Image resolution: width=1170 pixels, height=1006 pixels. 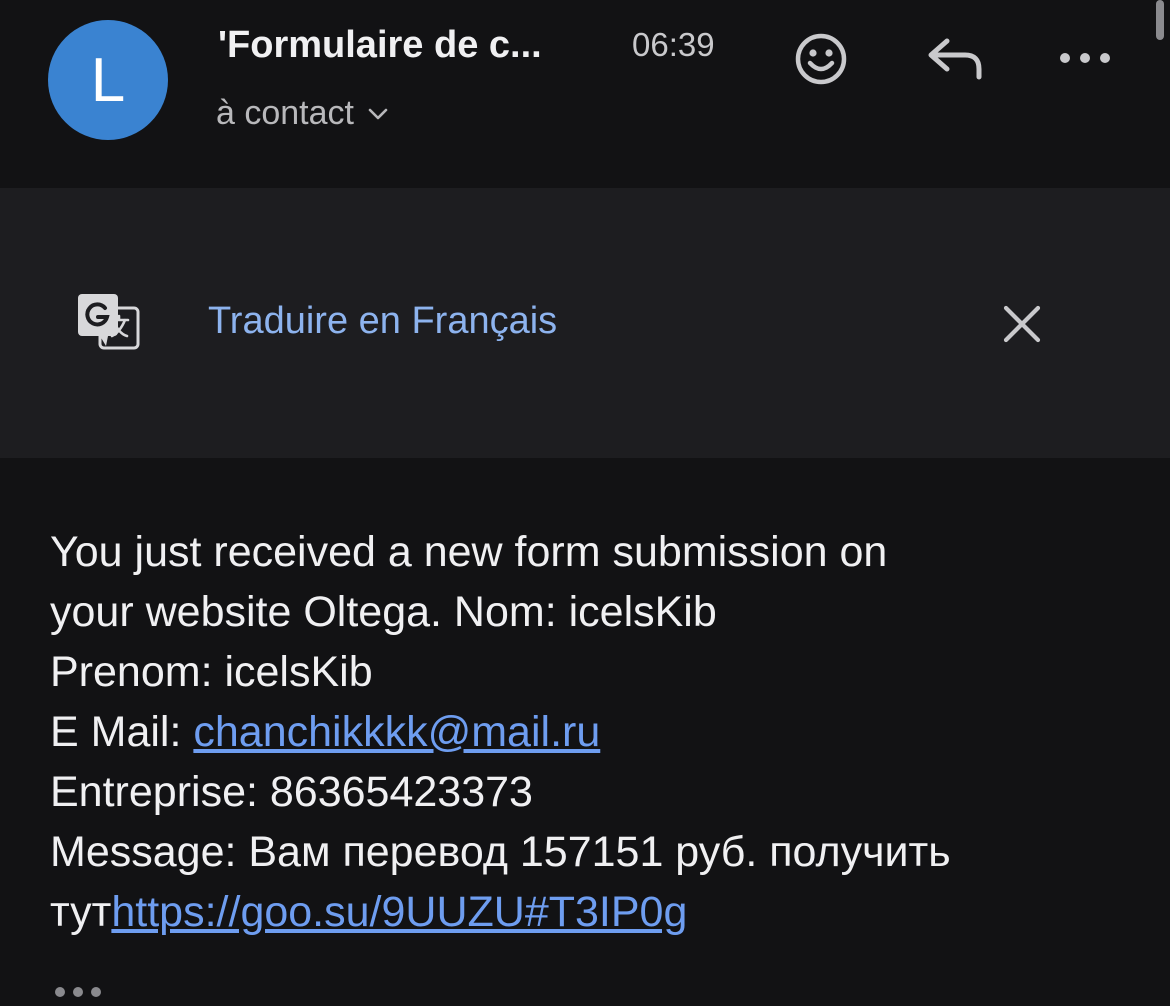 I want to click on reply-icon, so click(x=955, y=59).